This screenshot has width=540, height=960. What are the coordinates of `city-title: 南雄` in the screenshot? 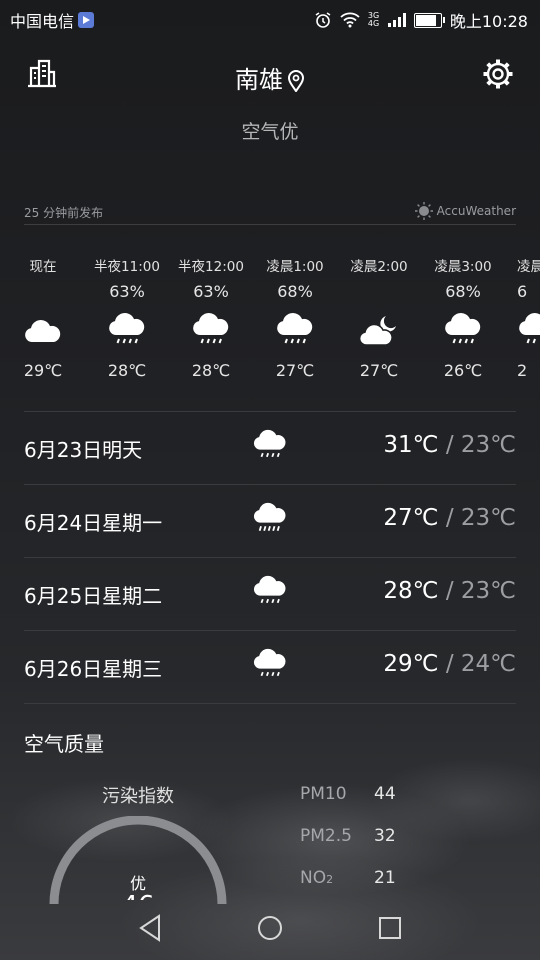 It's located at (270, 77).